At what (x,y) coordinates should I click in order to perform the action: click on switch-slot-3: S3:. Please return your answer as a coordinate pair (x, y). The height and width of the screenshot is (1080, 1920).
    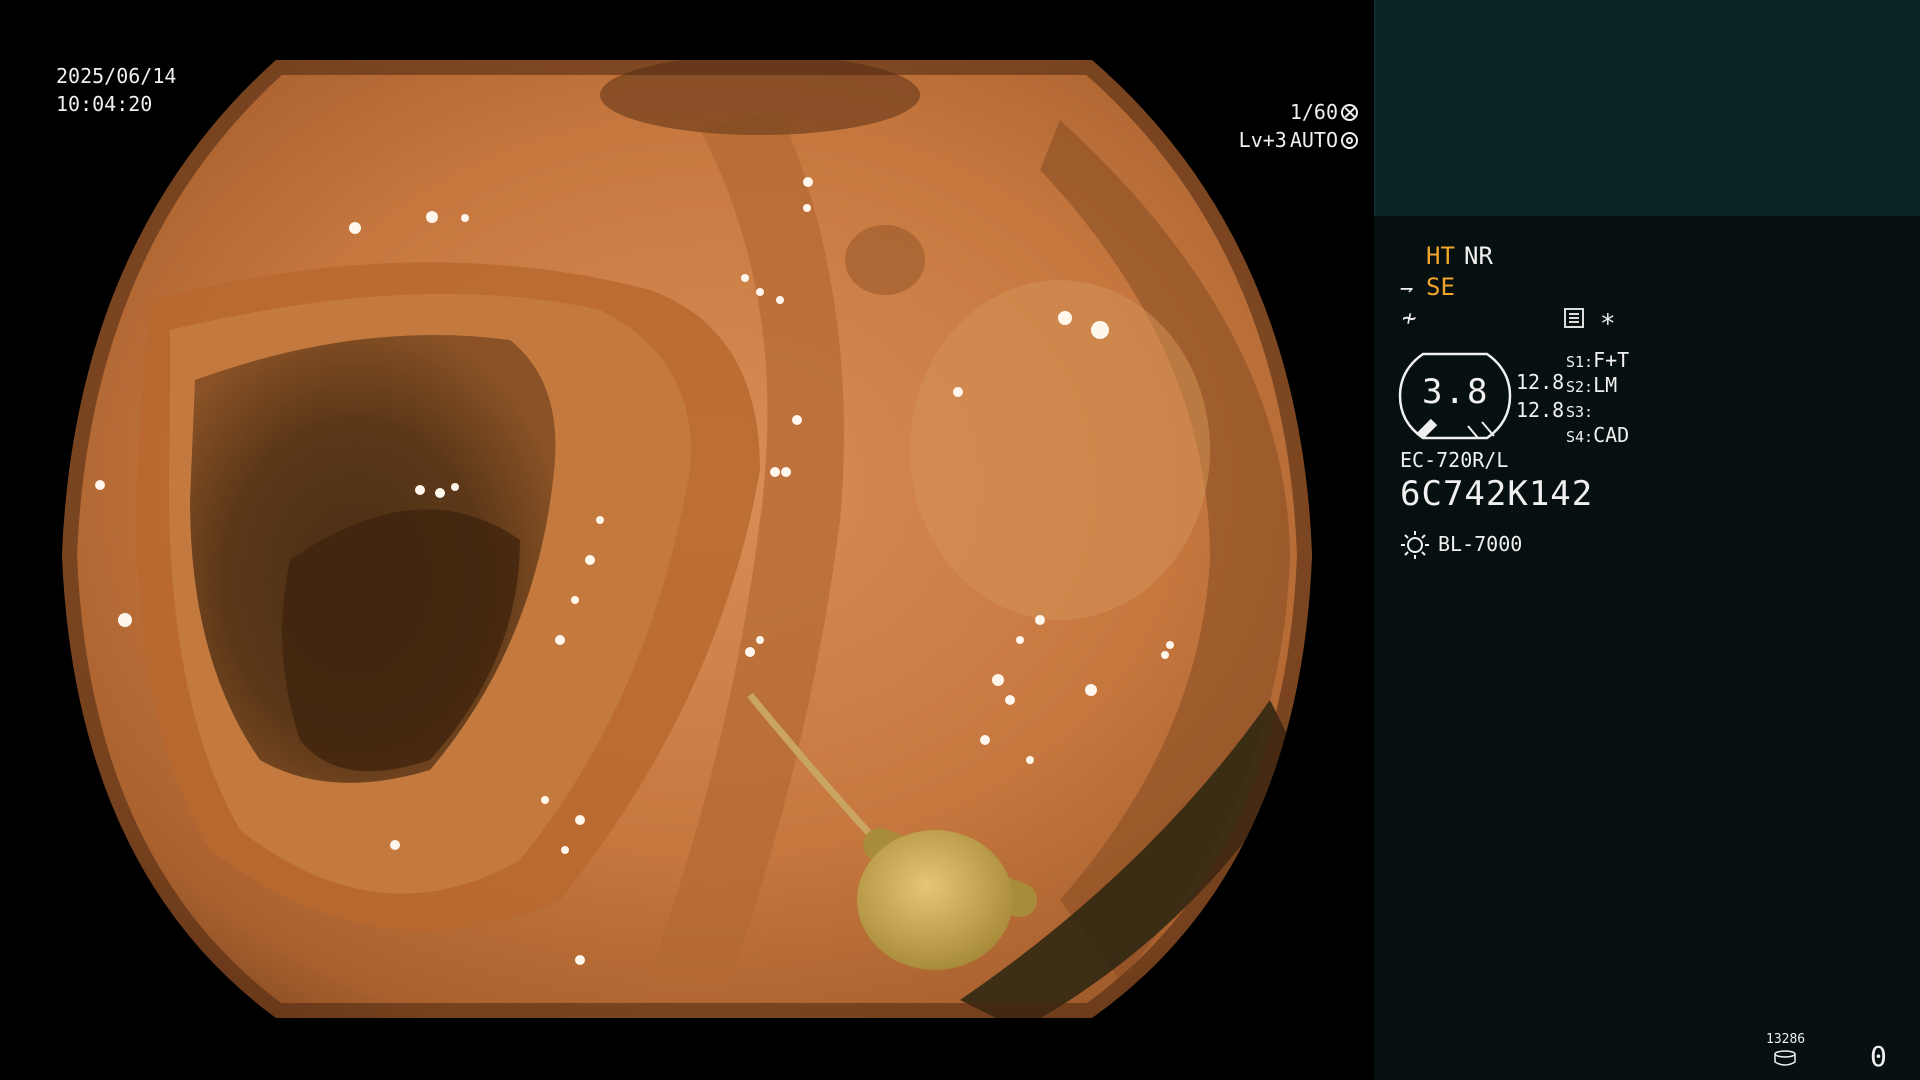
    Looking at the image, I should click on (1579, 410).